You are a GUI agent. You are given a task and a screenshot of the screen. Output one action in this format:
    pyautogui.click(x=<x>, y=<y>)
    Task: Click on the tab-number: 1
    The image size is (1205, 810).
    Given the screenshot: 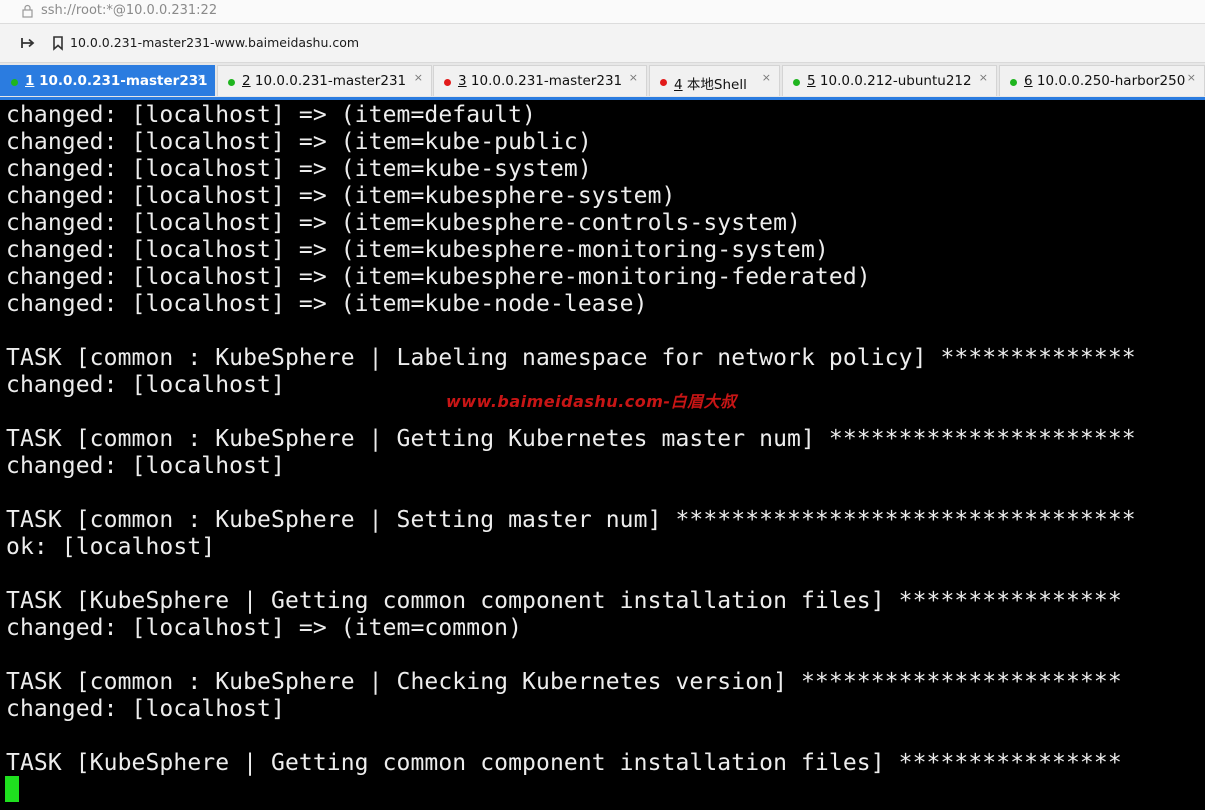 What is the action you would take?
    pyautogui.click(x=30, y=81)
    